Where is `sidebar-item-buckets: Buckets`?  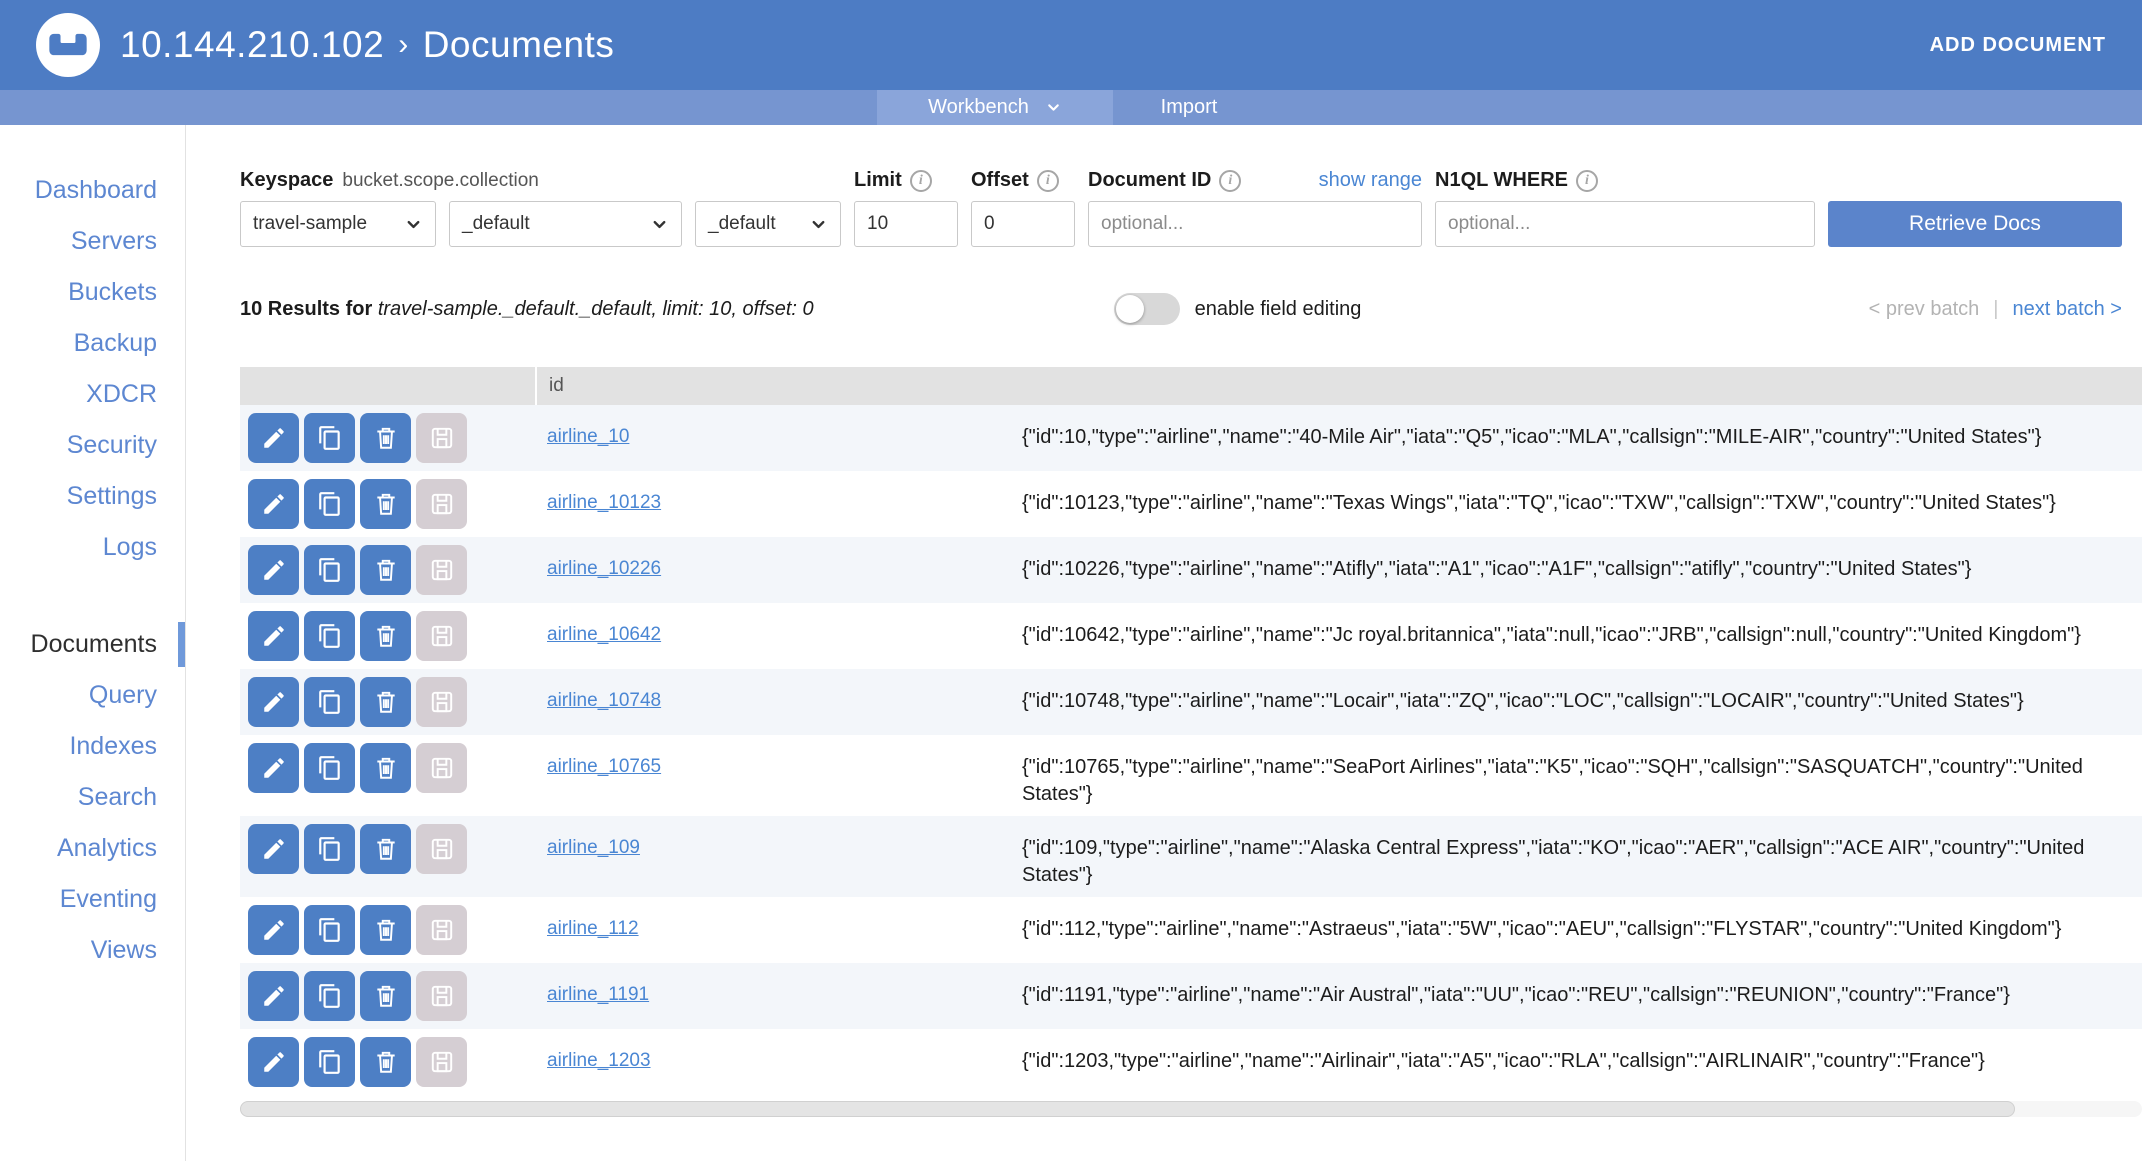 sidebar-item-buckets: Buckets is located at coordinates (92, 292).